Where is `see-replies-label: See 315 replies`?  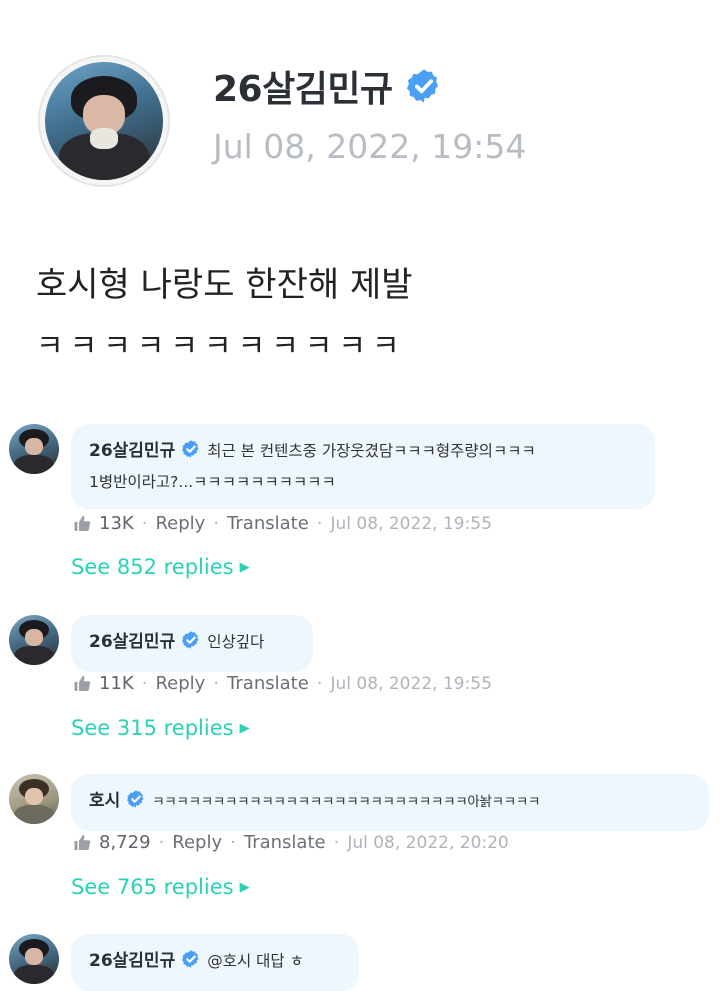
see-replies-label: See 315 replies is located at coordinates (152, 728).